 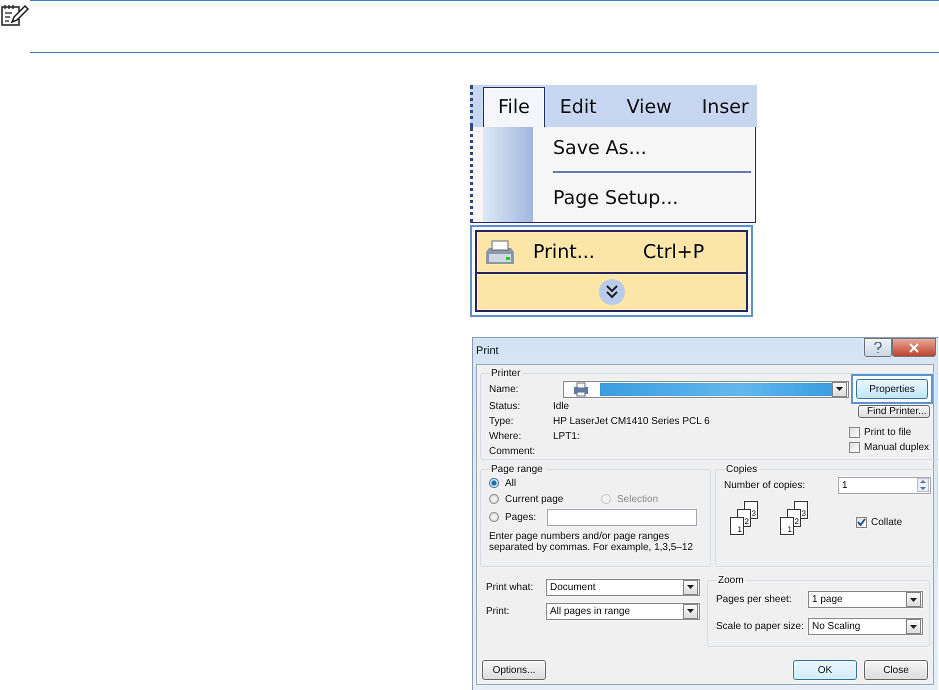 What do you see at coordinates (545, 499) in the screenshot?
I see `radio-option: Current page` at bounding box center [545, 499].